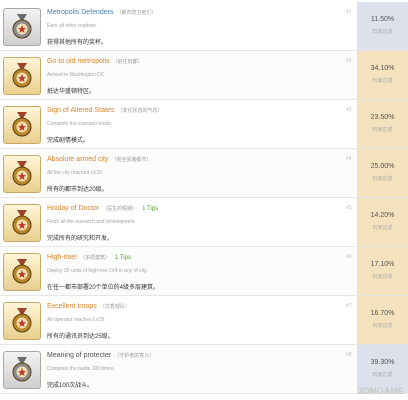 The height and width of the screenshot is (400, 408). Describe the element at coordinates (382, 320) in the screenshot. I see `completion-box: 16.70% 玩家达成` at that location.